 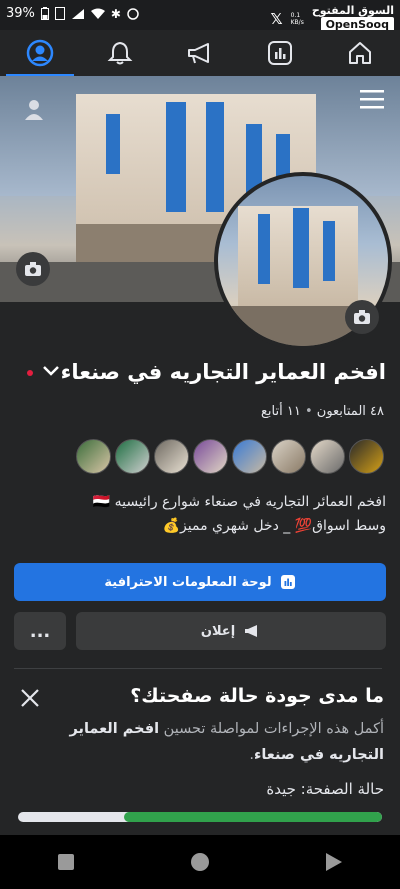 What do you see at coordinates (334, 862) in the screenshot?
I see `back-icon` at bounding box center [334, 862].